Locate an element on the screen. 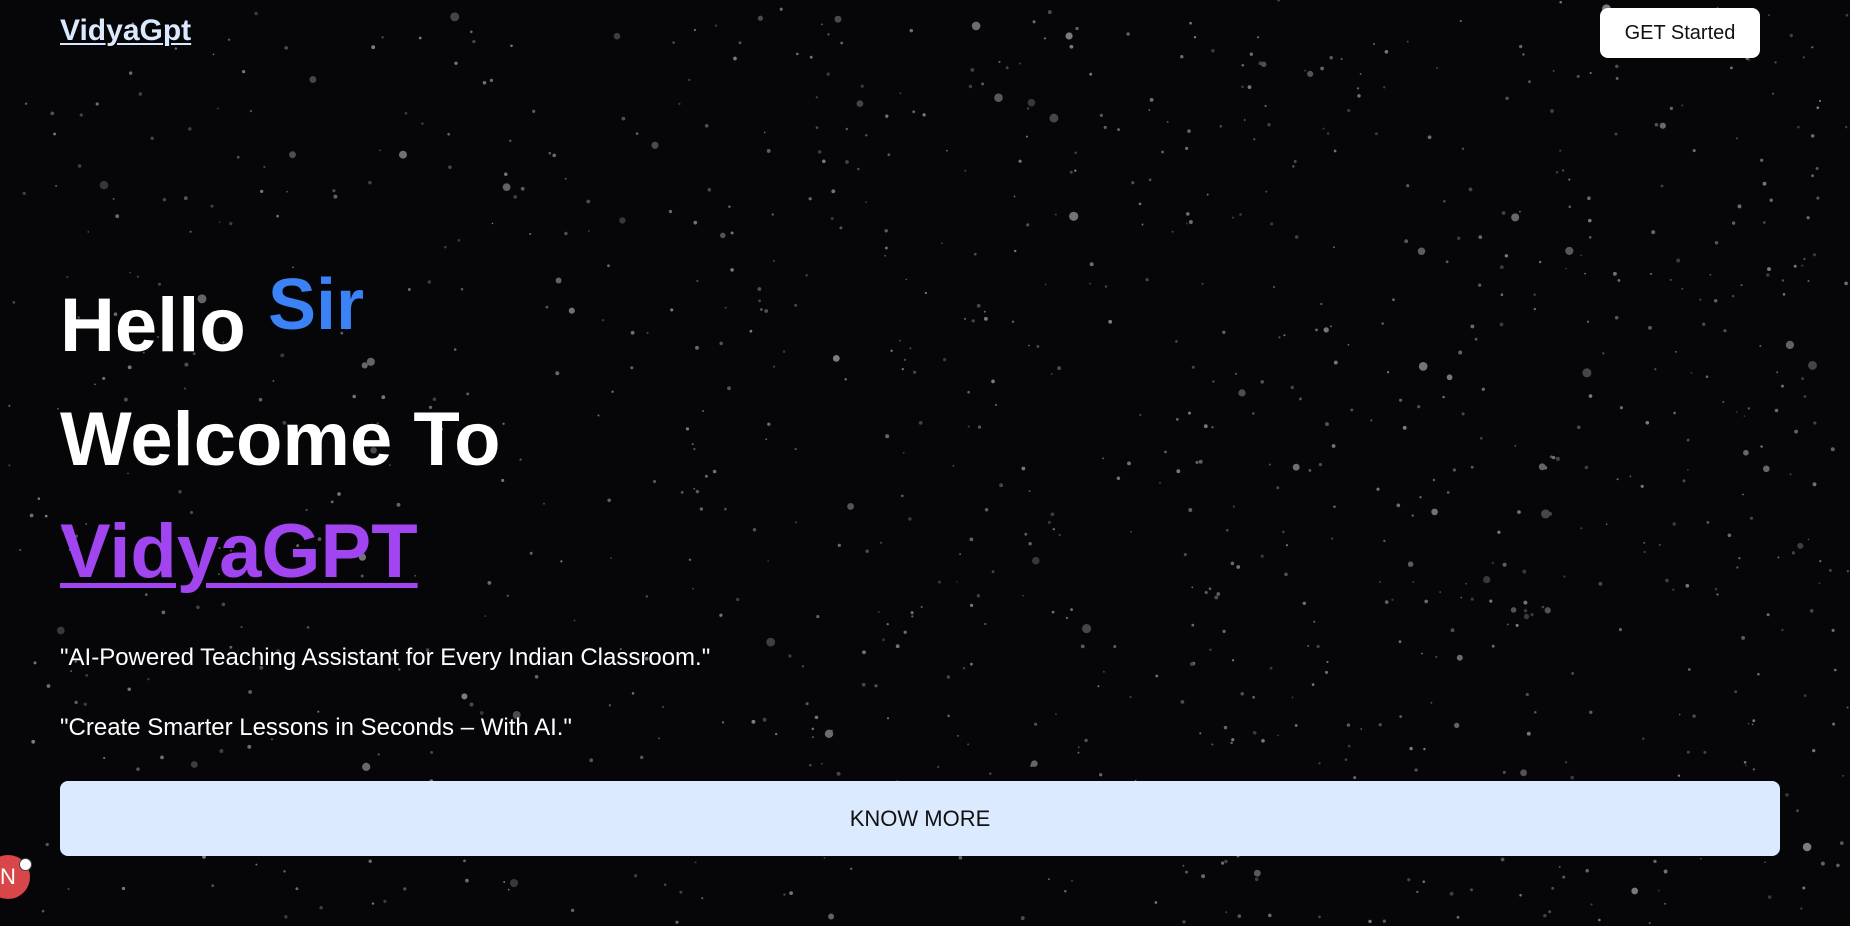 The image size is (1850, 926). site-logo: VidyaGpt is located at coordinates (125, 31).